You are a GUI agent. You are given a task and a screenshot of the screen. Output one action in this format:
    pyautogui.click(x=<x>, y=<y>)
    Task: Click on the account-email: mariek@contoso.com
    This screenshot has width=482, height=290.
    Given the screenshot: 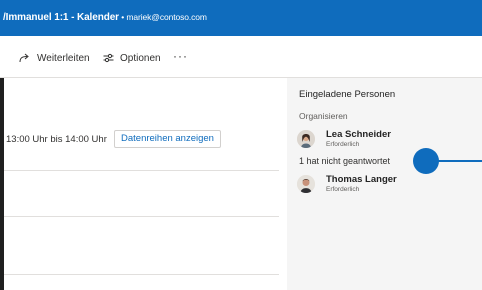 What is the action you would take?
    pyautogui.click(x=166, y=17)
    